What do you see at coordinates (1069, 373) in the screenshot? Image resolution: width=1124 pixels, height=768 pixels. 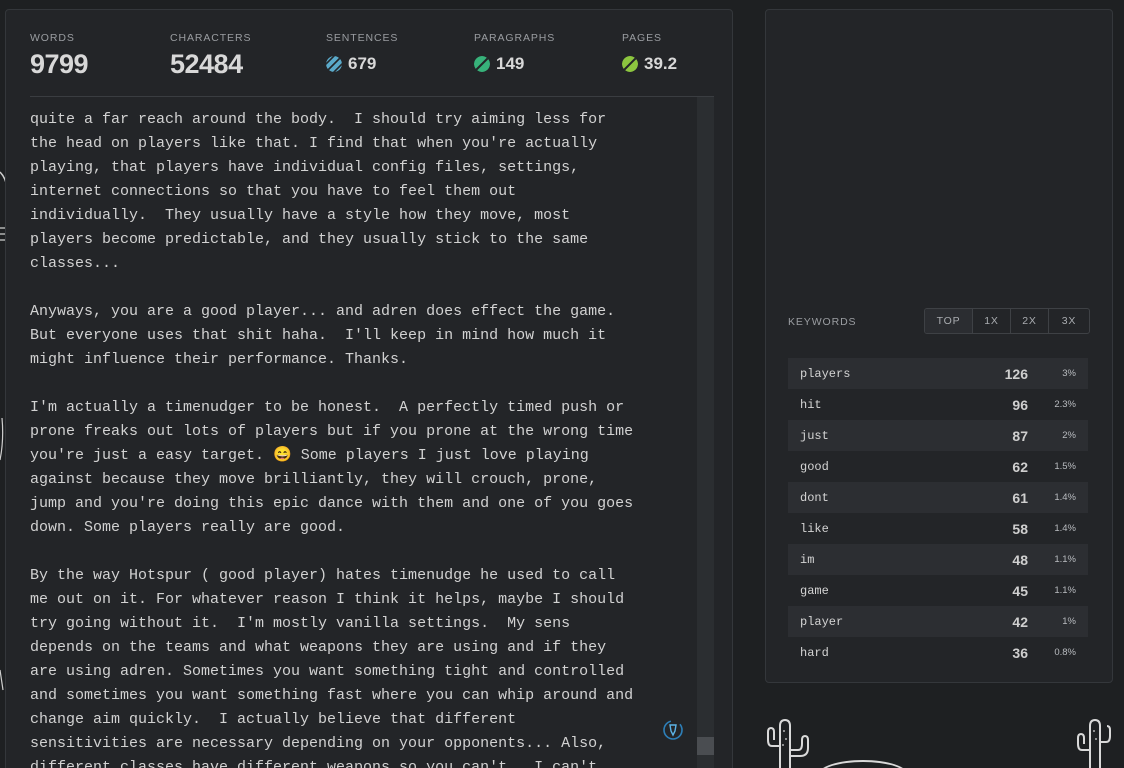 I see `keyword-percent: 3%` at bounding box center [1069, 373].